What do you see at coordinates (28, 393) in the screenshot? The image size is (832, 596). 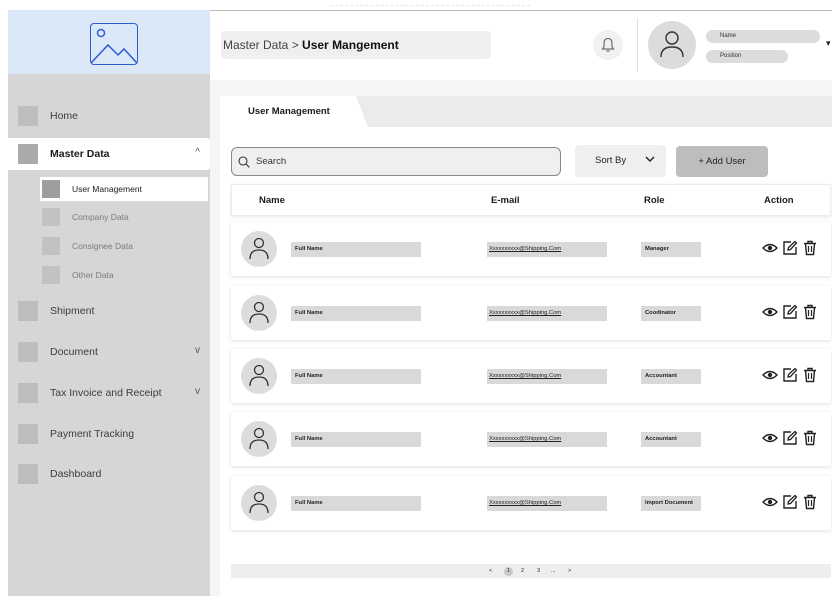 I see `tax-invoice-icon` at bounding box center [28, 393].